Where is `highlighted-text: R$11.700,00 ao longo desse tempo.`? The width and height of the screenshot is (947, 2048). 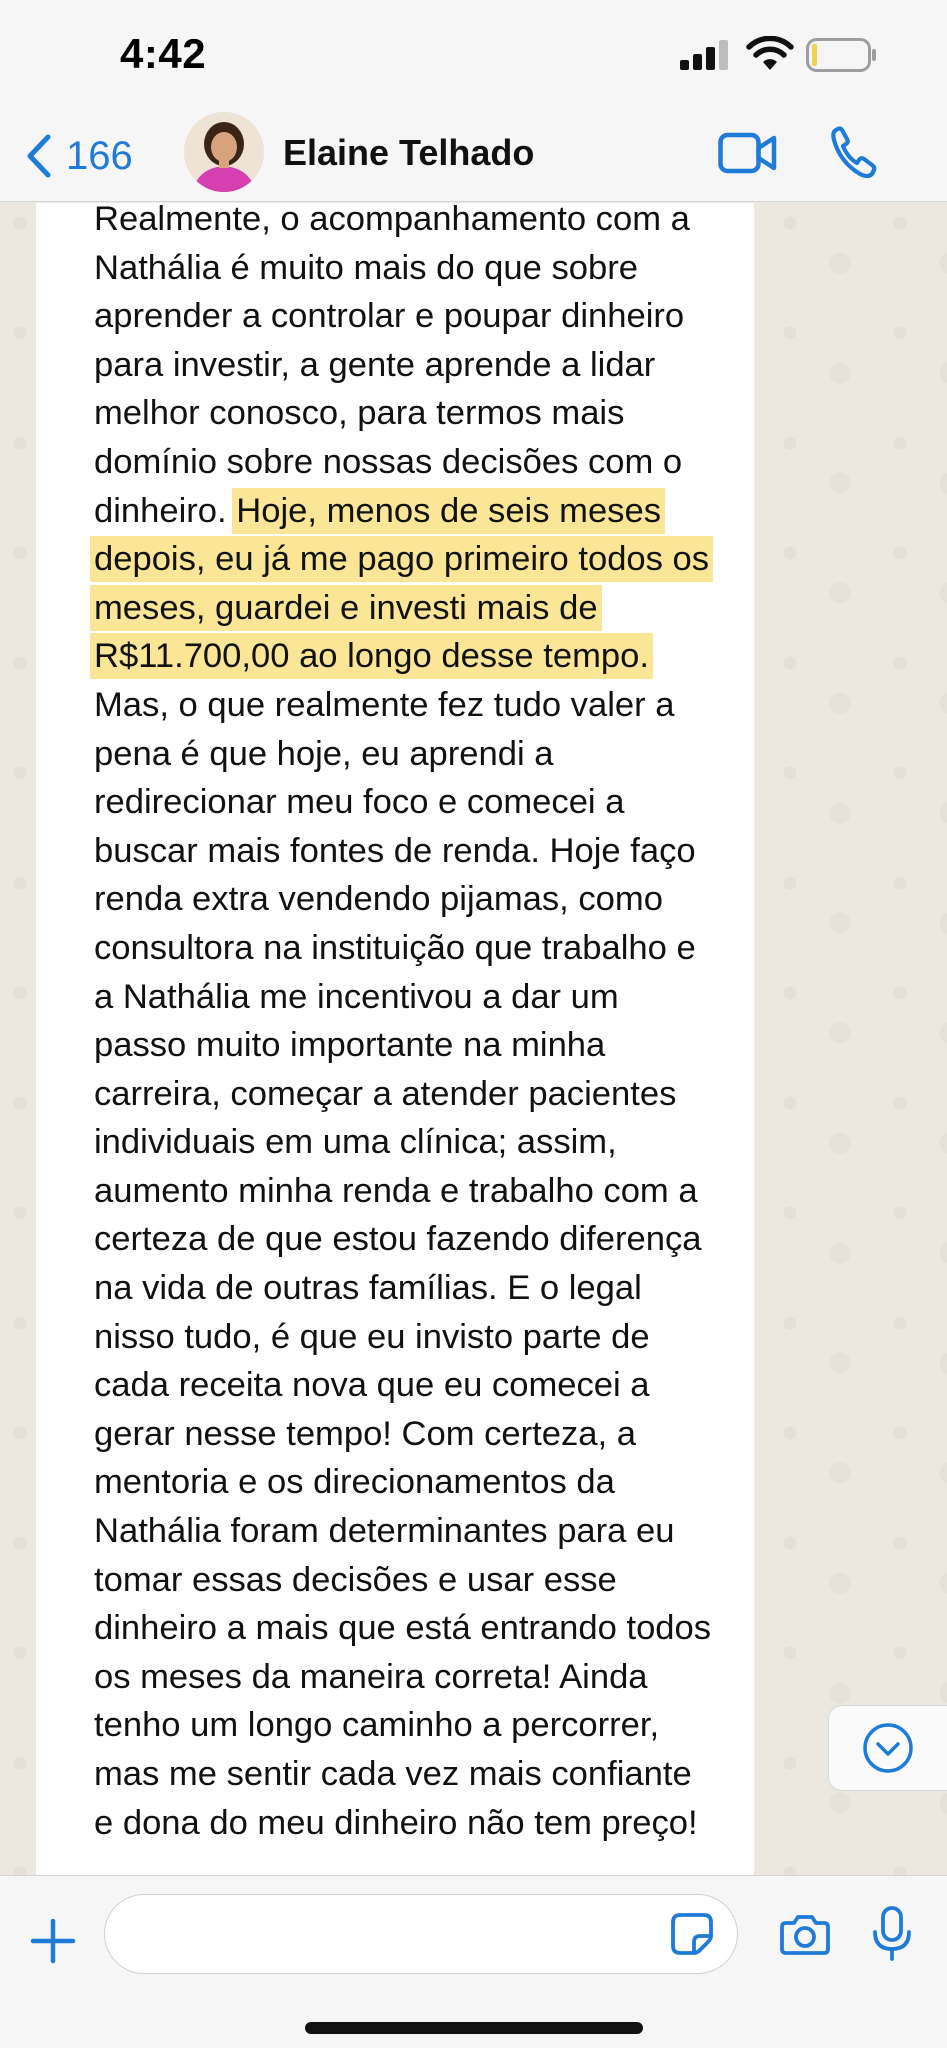
highlighted-text: R$11.700,00 ao longo desse tempo. is located at coordinates (371, 656).